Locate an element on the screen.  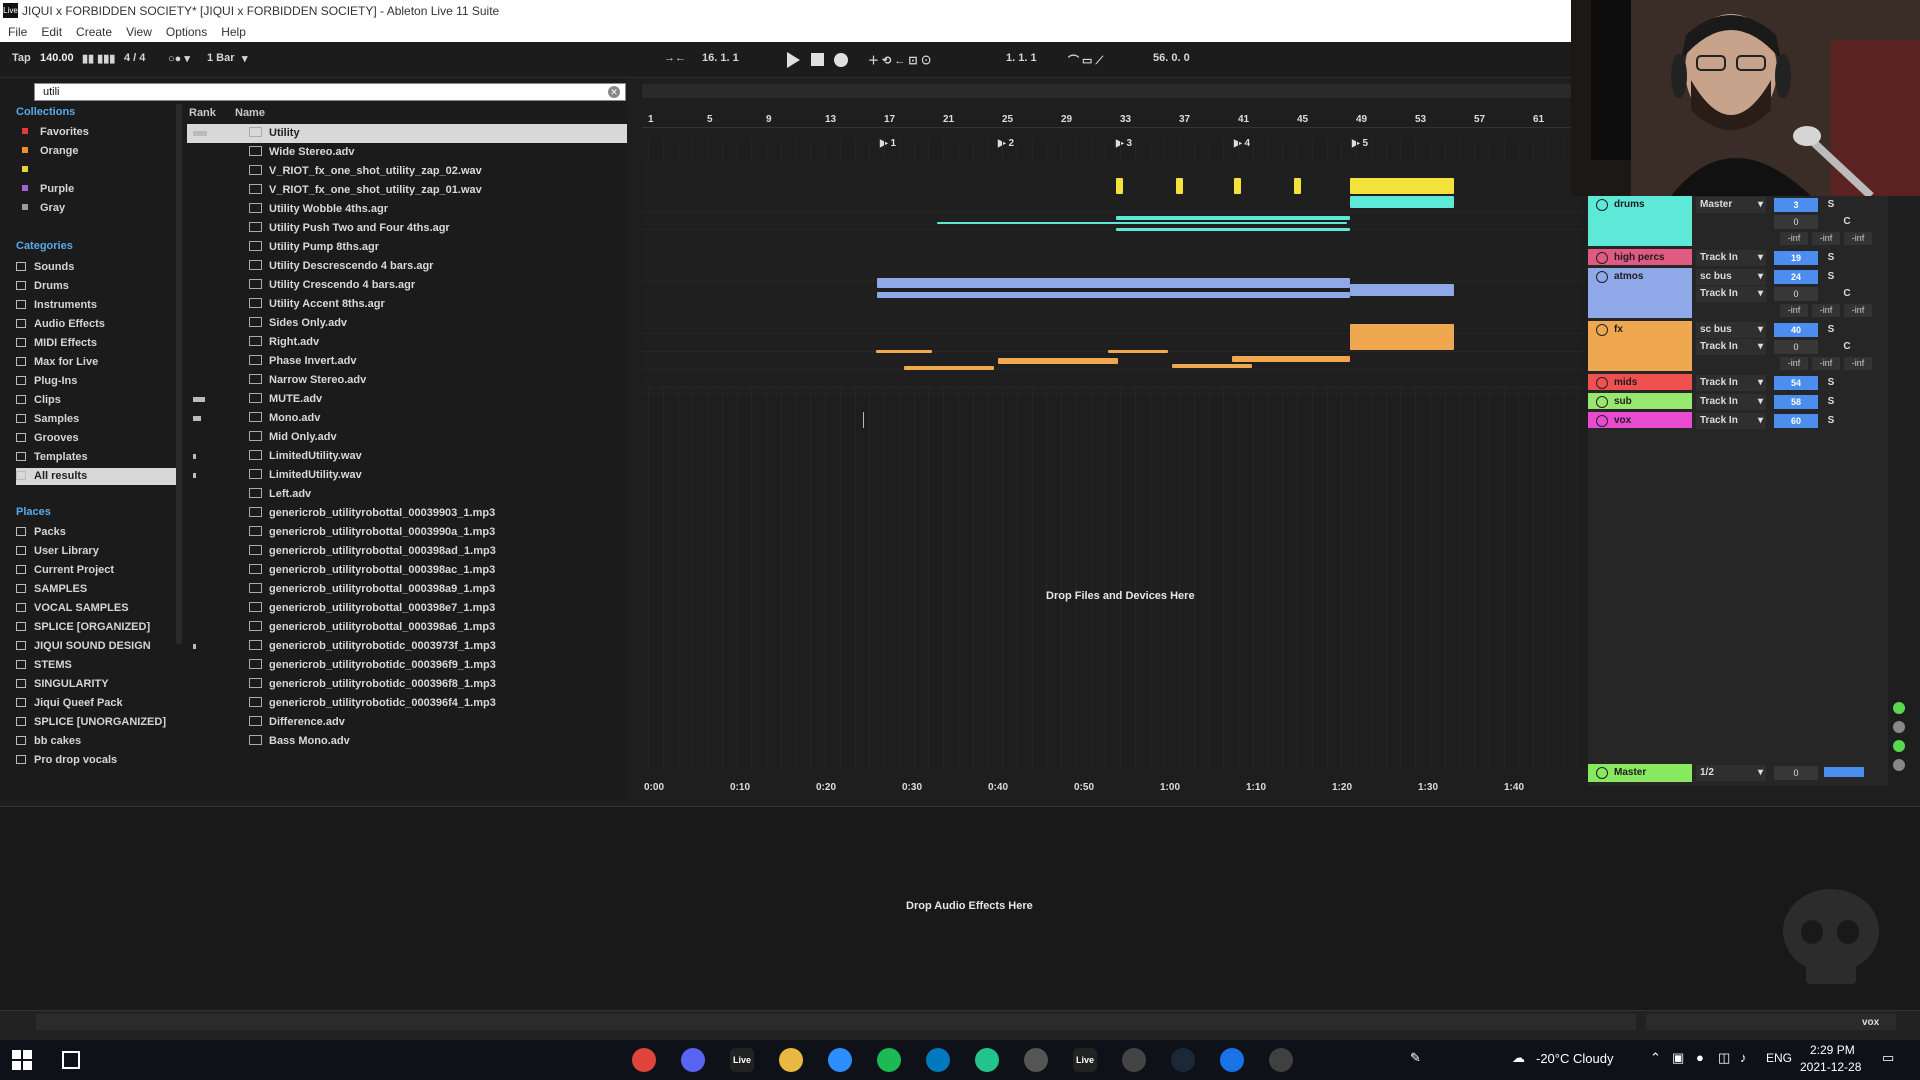
taskbar-app-compass-icon is located at coordinates (1036, 1060).